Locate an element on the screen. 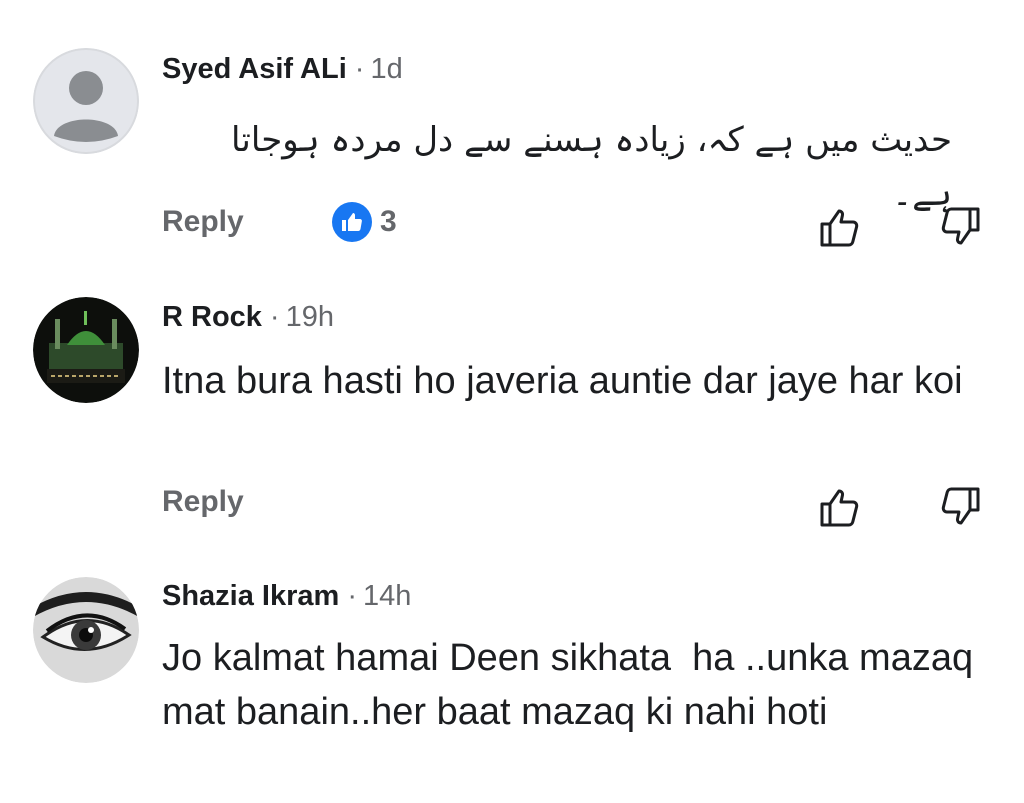  default-person-icon is located at coordinates (86, 101).